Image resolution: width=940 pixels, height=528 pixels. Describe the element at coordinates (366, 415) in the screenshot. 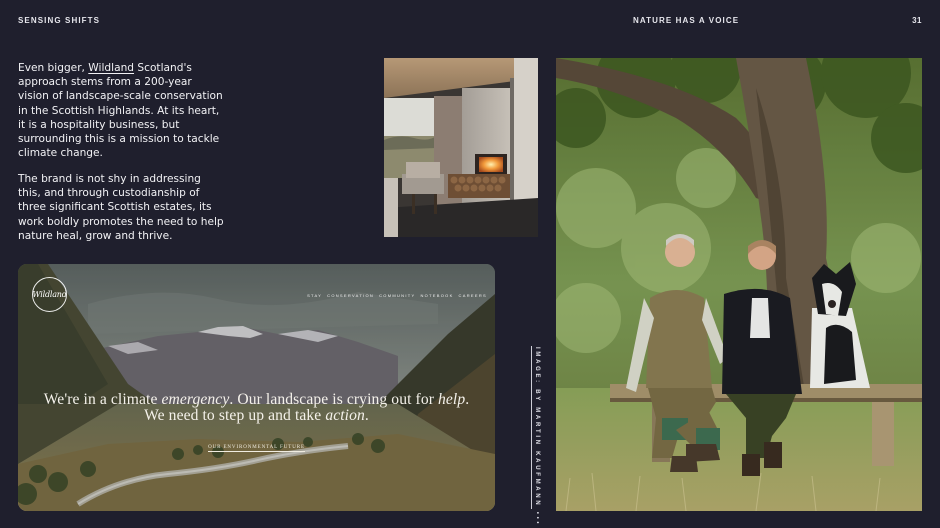

I see `hero2-b: .` at that location.